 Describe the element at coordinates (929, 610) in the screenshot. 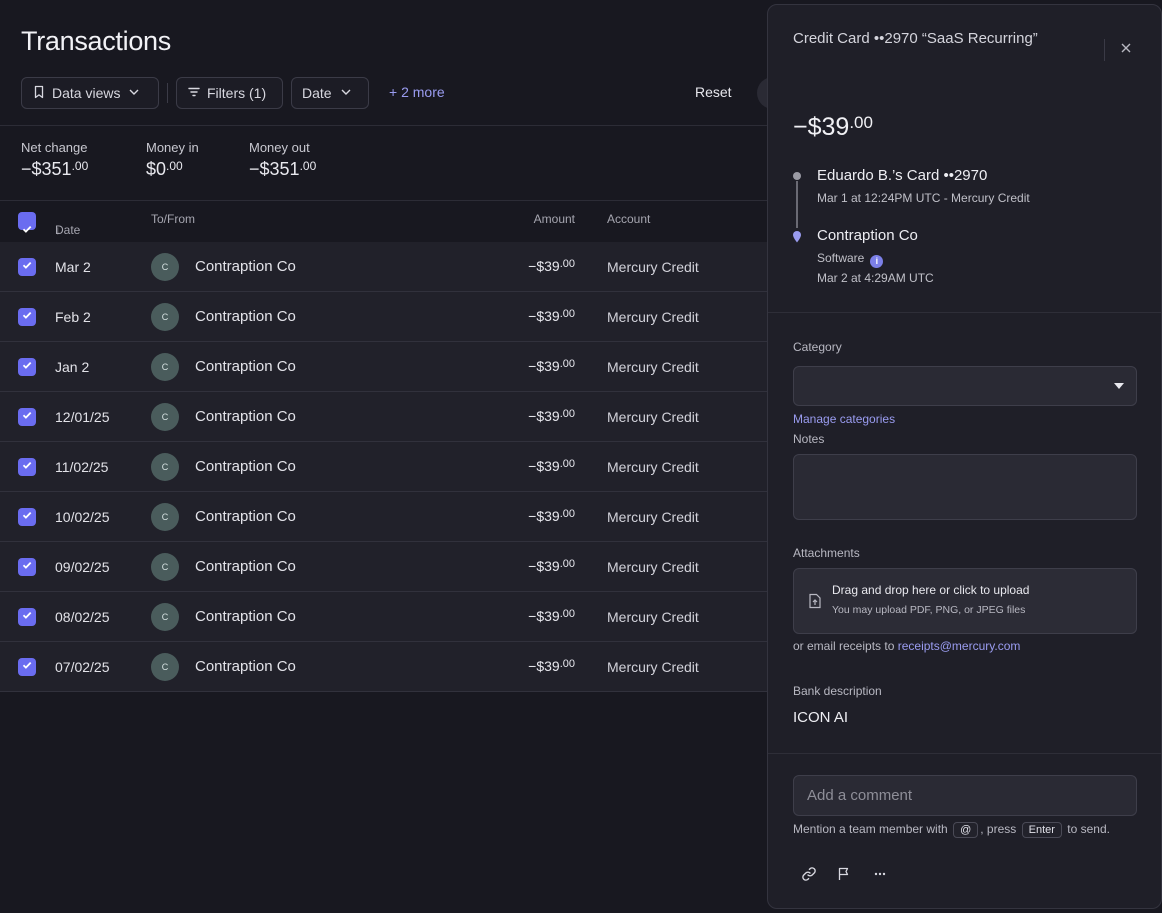

I see `upload-subtitle: You may upload PDF, PNG, or JPEG files` at that location.